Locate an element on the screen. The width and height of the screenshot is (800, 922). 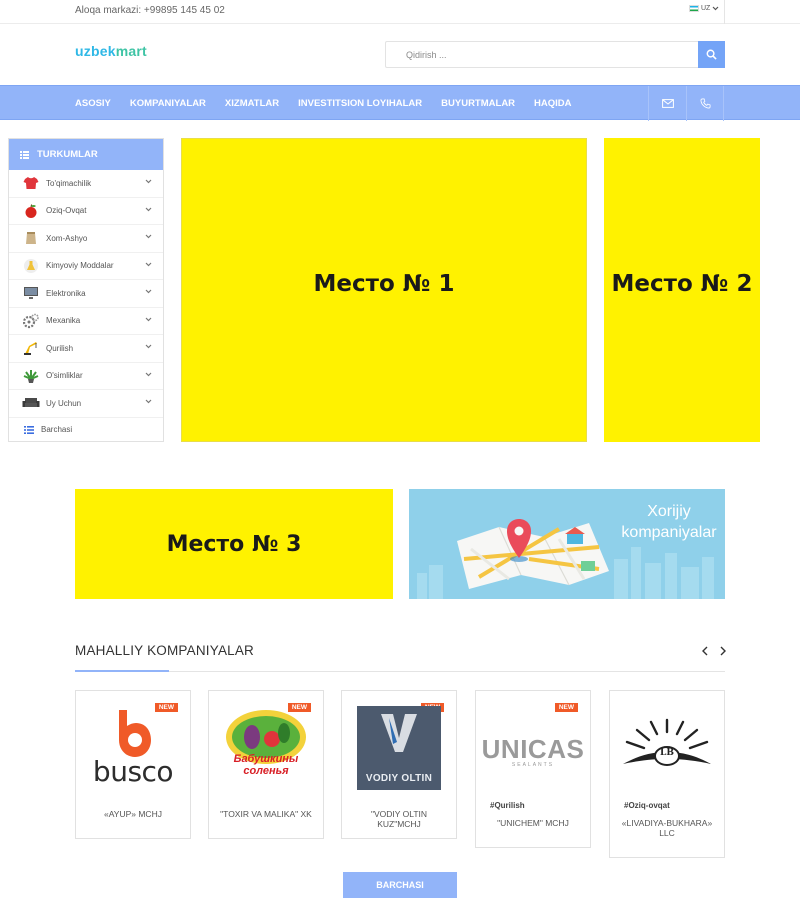
ad-place-2-label: Место № 2 is located at coordinates (682, 284).